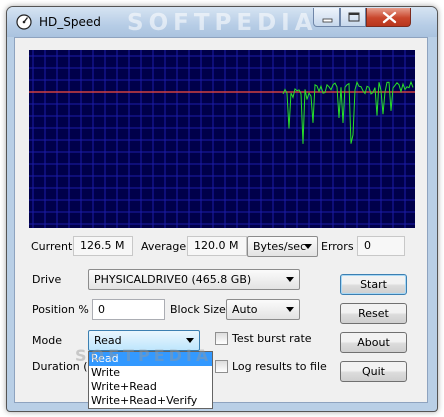 The height and width of the screenshot is (417, 444). Describe the element at coordinates (221, 338) in the screenshot. I see `test-burst-checkbox` at that location.